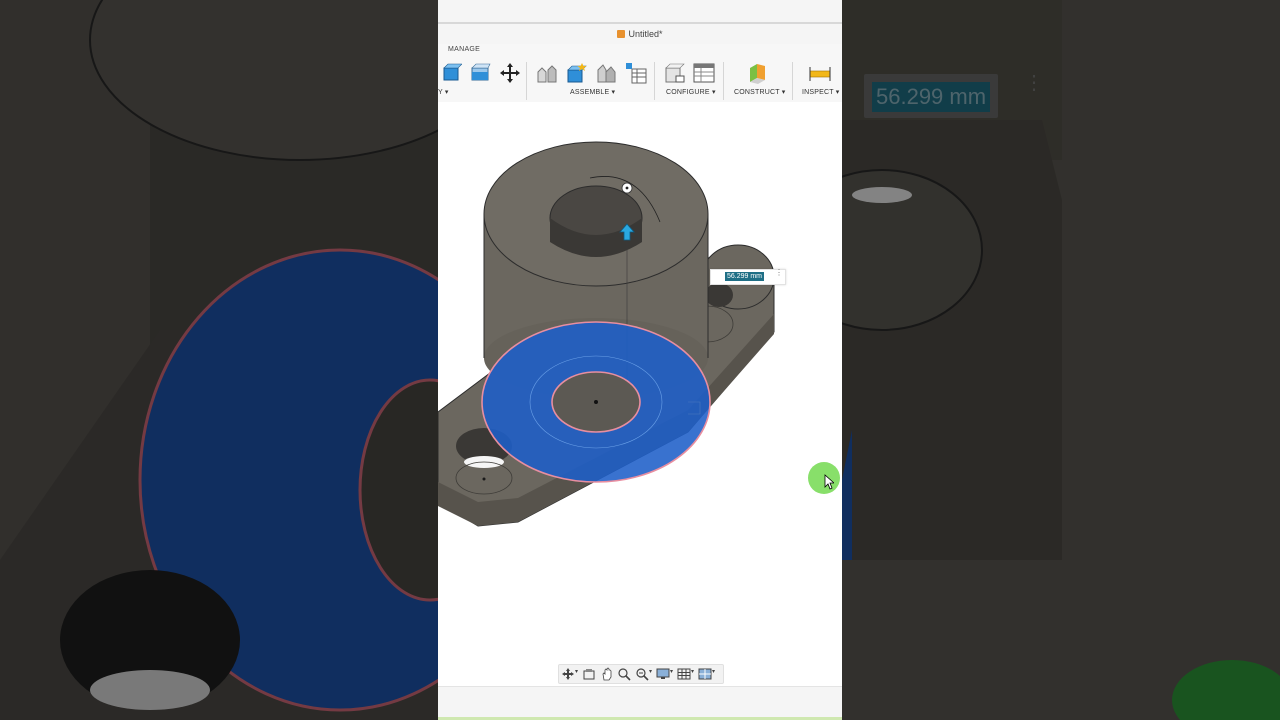  I want to click on grid-settings-icon, so click(684, 674).